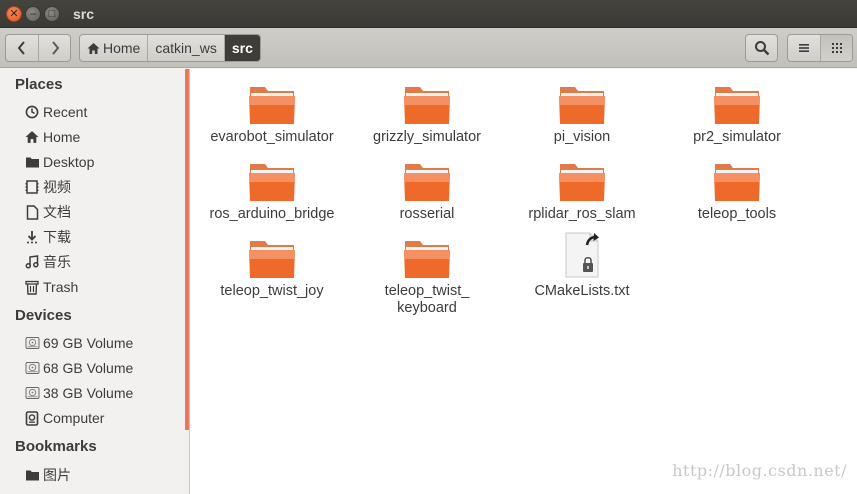  Describe the element at coordinates (57, 475) in the screenshot. I see `sidebar-item-label: 图片` at that location.